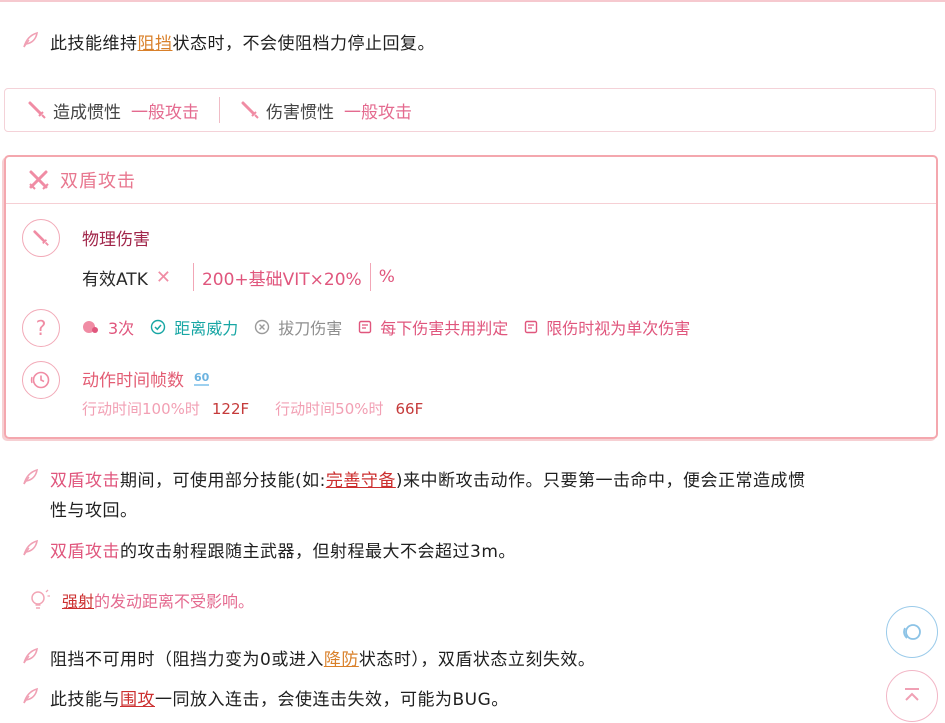 The height and width of the screenshot is (723, 945). I want to click on link-perfect-guard: 完善守备, so click(361, 481).